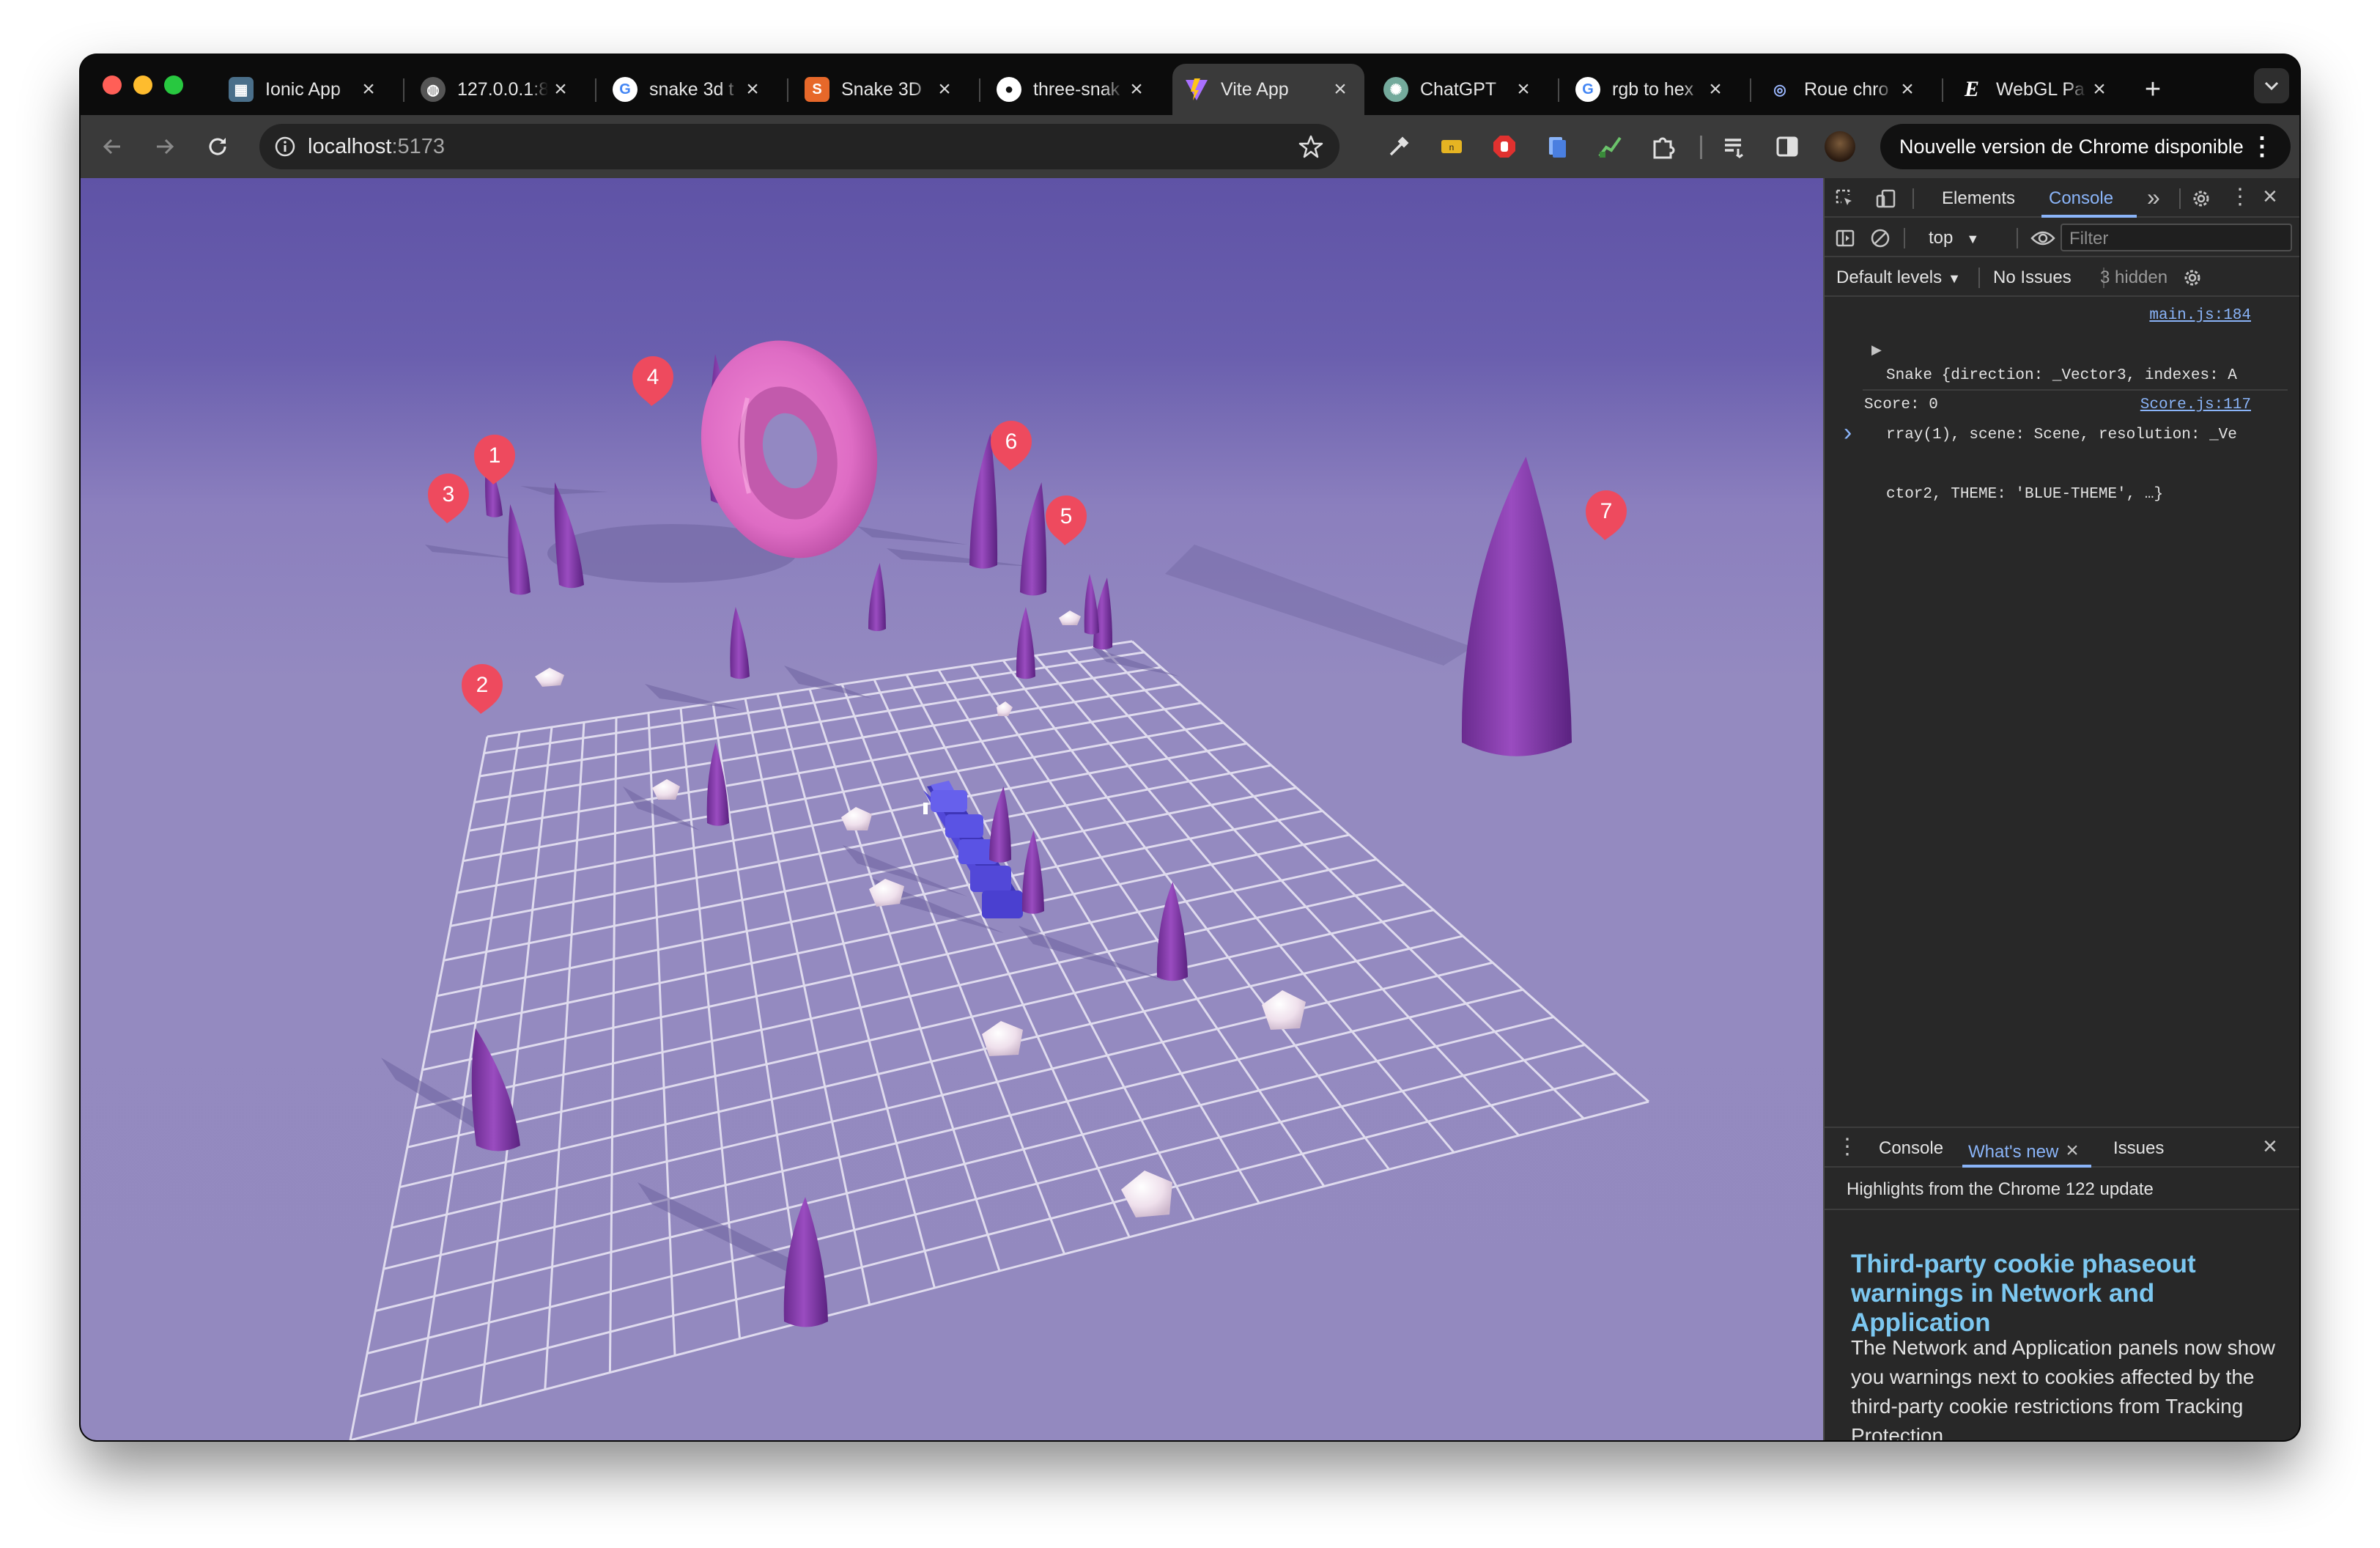 Image resolution: width=2380 pixels, height=1548 pixels. What do you see at coordinates (1880, 238) in the screenshot?
I see `clear-console-icon` at bounding box center [1880, 238].